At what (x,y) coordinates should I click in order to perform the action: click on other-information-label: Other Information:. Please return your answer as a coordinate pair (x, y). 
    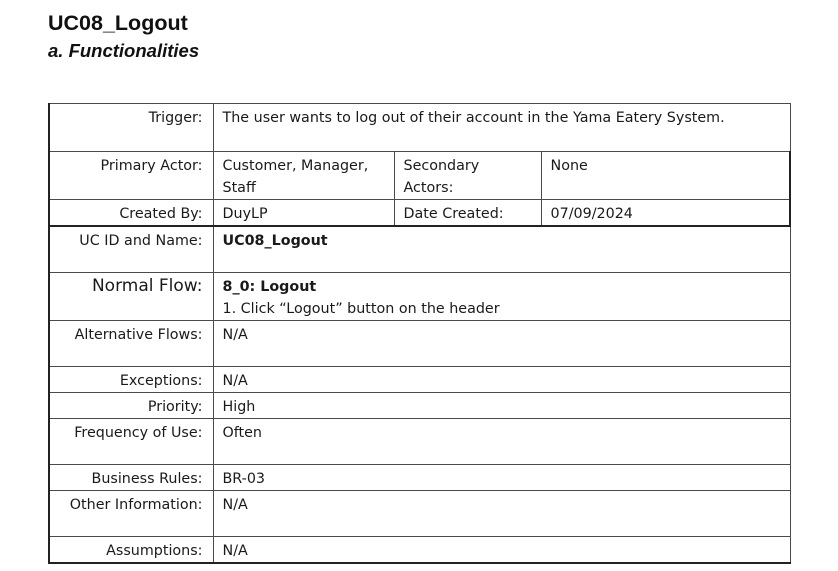
    Looking at the image, I should click on (131, 513).